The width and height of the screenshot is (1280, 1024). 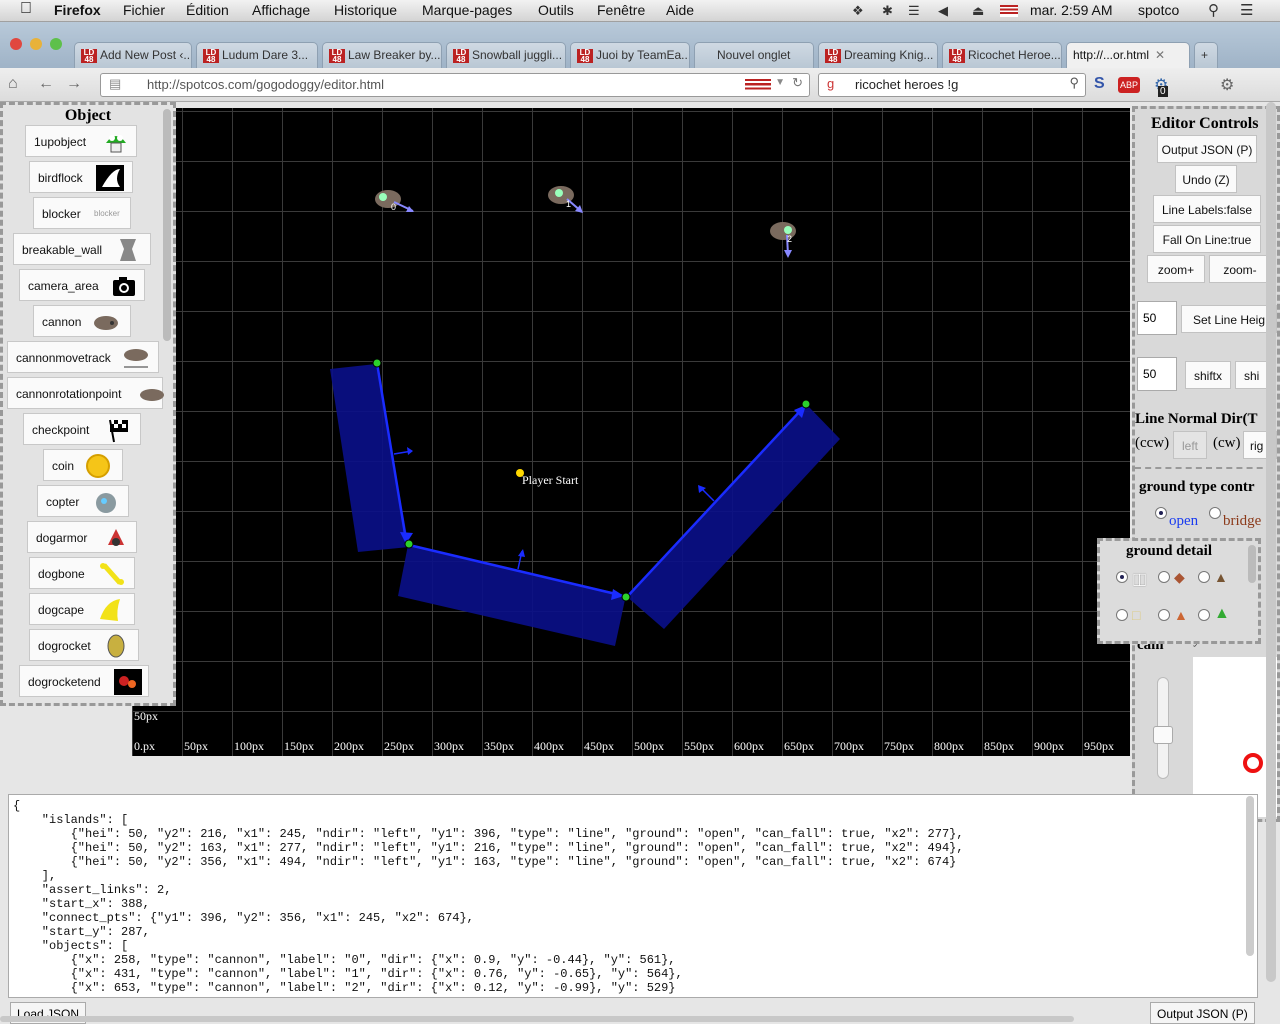 What do you see at coordinates (81, 141) in the screenshot?
I see `object-1upobject: 1upobject` at bounding box center [81, 141].